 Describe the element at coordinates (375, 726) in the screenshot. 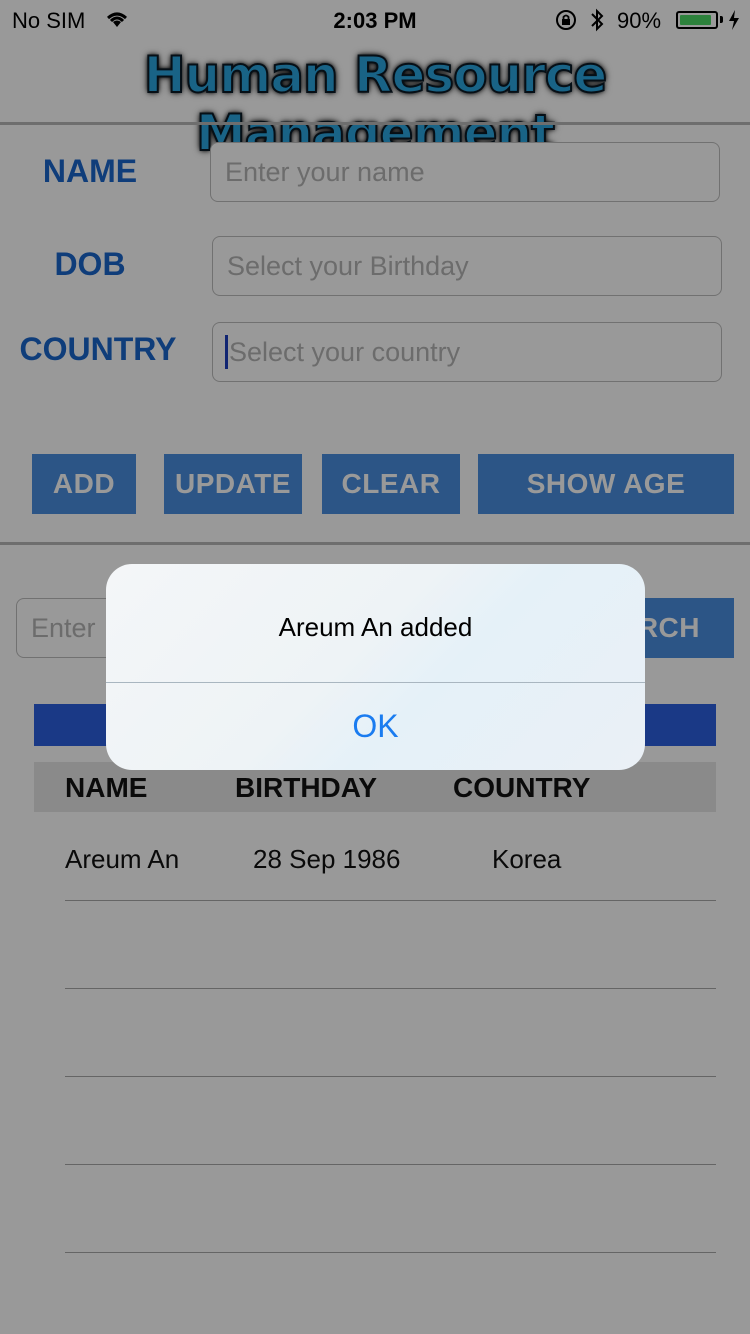

I see `alert-ok-button: OK` at that location.